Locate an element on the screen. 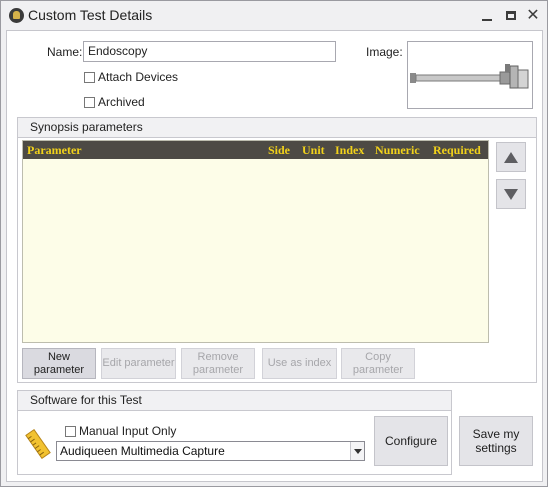 This screenshot has width=548, height=487. attach-devices-label: Attach Devices is located at coordinates (138, 77).